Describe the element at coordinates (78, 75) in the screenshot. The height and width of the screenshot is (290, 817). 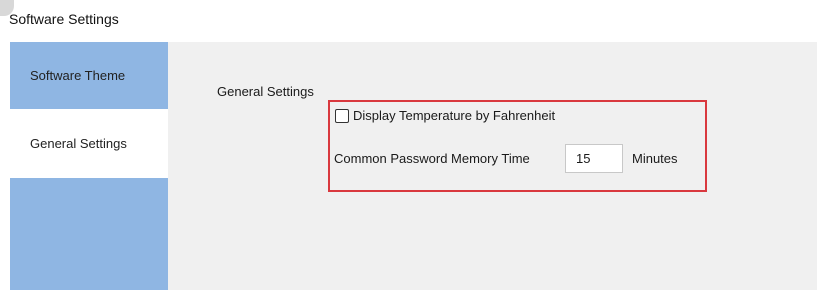
I see `sidebar-item-label: Software Theme` at that location.